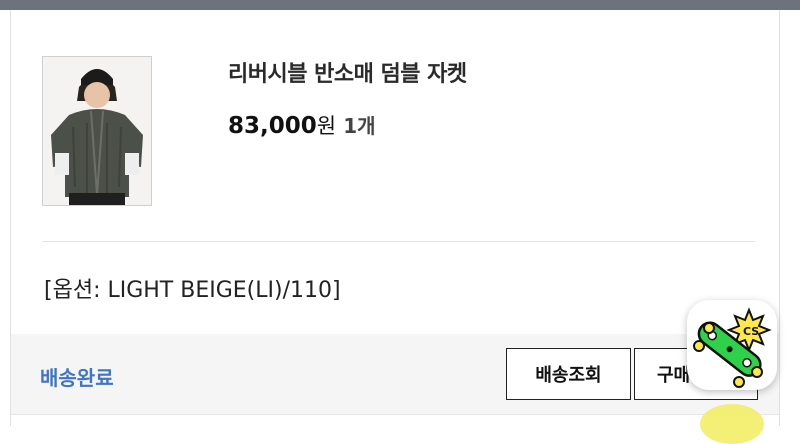  I want to click on option-text: [옵션: LIGHT BEIGE(LI)/110], so click(192, 290).